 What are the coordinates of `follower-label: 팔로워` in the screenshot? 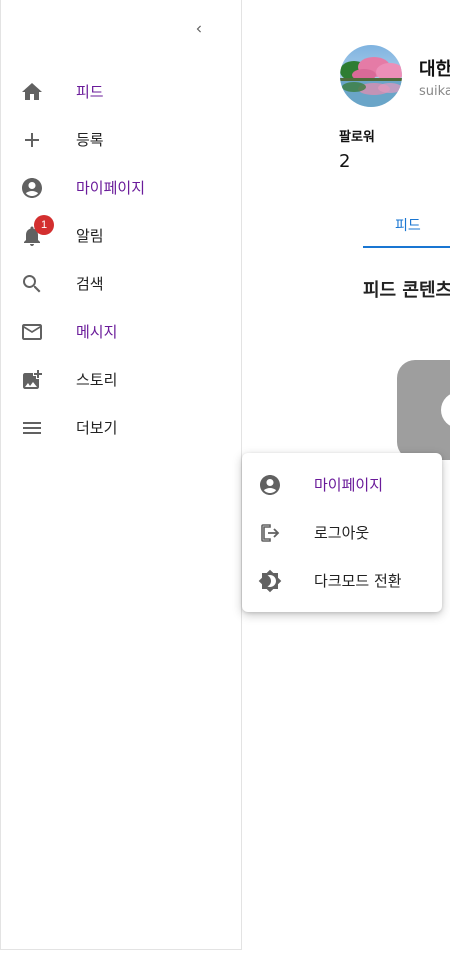 It's located at (357, 137).